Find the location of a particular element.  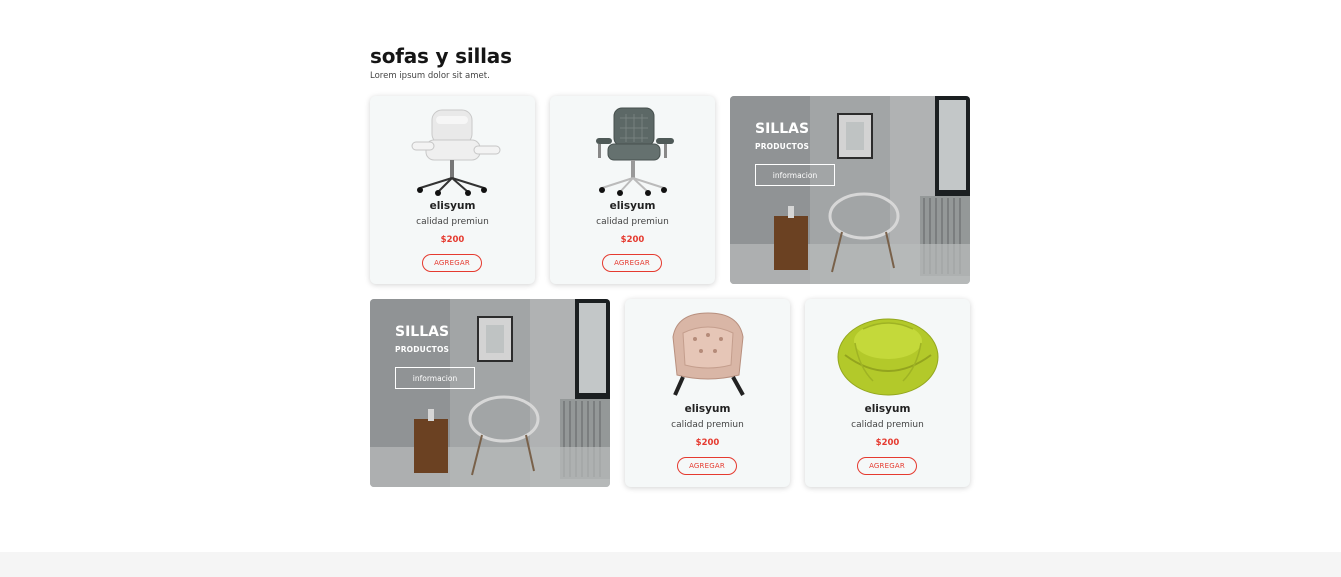

green-bean-bag-chair-image is located at coordinates (887, 353).